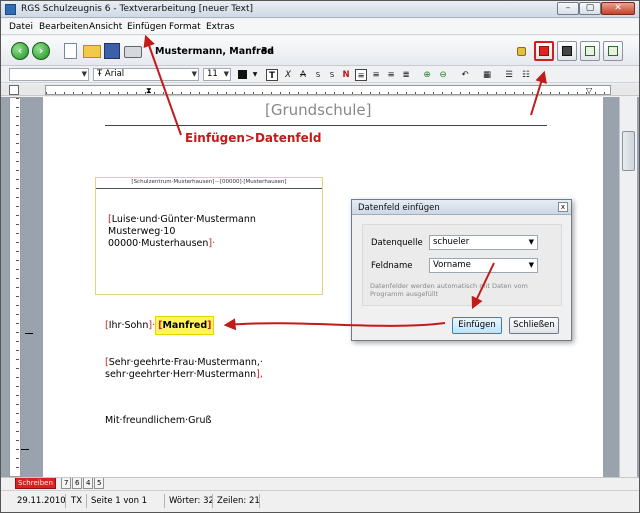 The image size is (640, 513). Describe the element at coordinates (149, 91) in the screenshot. I see `left-indent-marker: ⧗` at that location.